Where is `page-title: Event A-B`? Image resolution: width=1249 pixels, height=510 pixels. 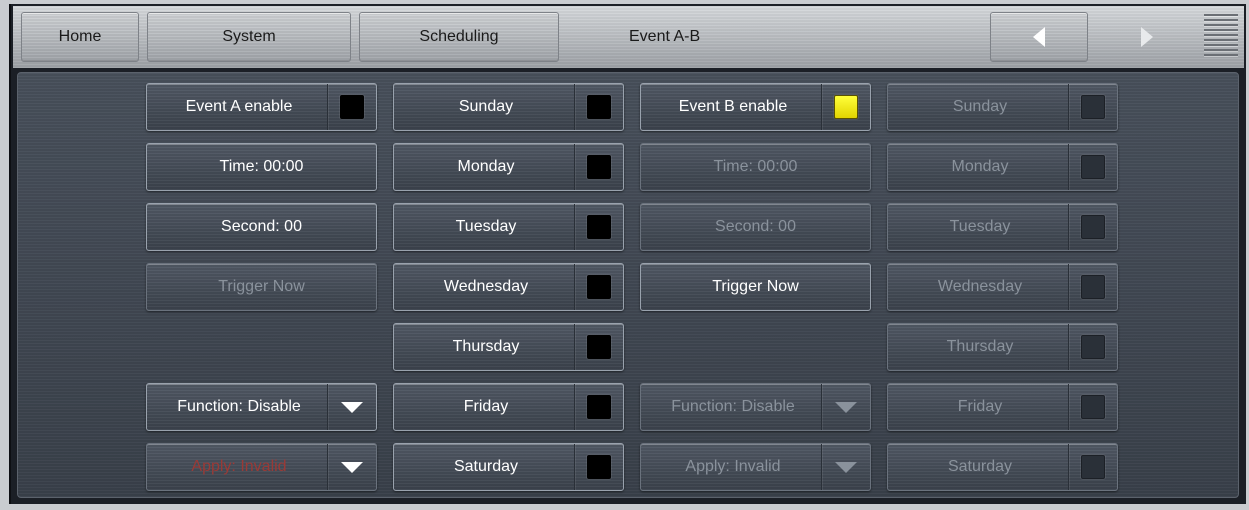 page-title: Event A-B is located at coordinates (665, 36).